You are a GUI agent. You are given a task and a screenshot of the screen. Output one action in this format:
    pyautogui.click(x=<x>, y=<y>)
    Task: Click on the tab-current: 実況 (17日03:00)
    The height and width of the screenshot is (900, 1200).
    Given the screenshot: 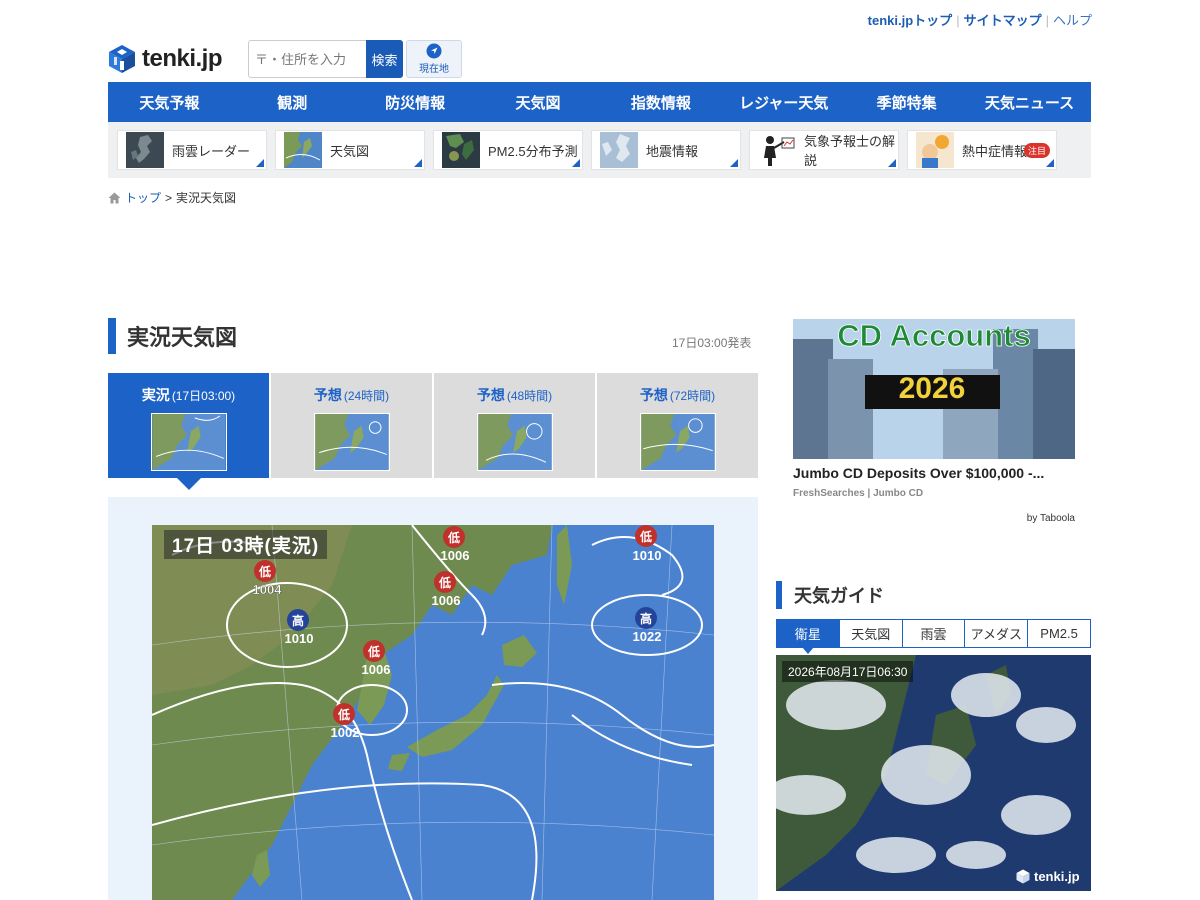 What is the action you would take?
    pyautogui.click(x=188, y=431)
    